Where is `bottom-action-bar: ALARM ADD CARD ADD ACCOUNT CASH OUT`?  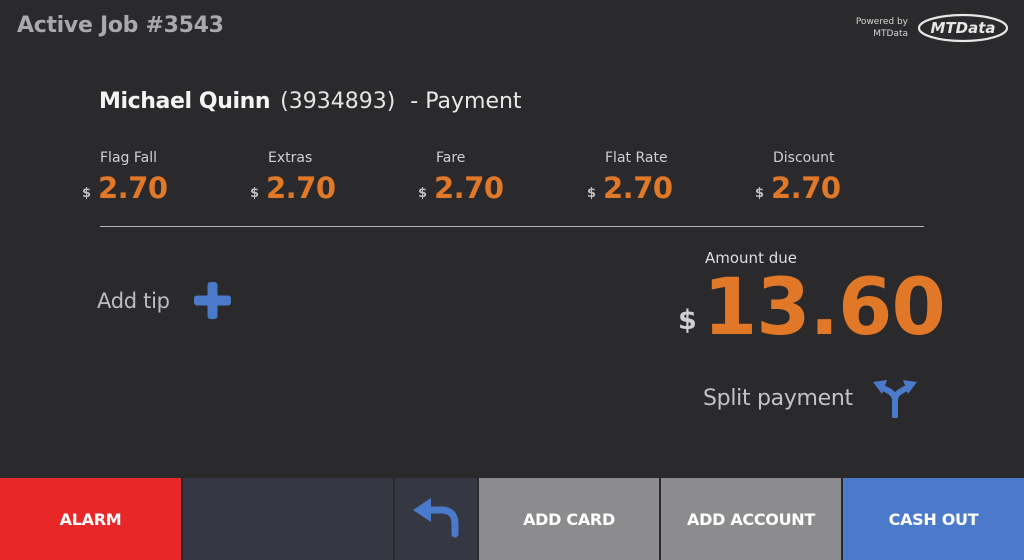
bottom-action-bar: ALARM ADD CARD ADD ACCOUNT CASH OUT is located at coordinates (512, 519).